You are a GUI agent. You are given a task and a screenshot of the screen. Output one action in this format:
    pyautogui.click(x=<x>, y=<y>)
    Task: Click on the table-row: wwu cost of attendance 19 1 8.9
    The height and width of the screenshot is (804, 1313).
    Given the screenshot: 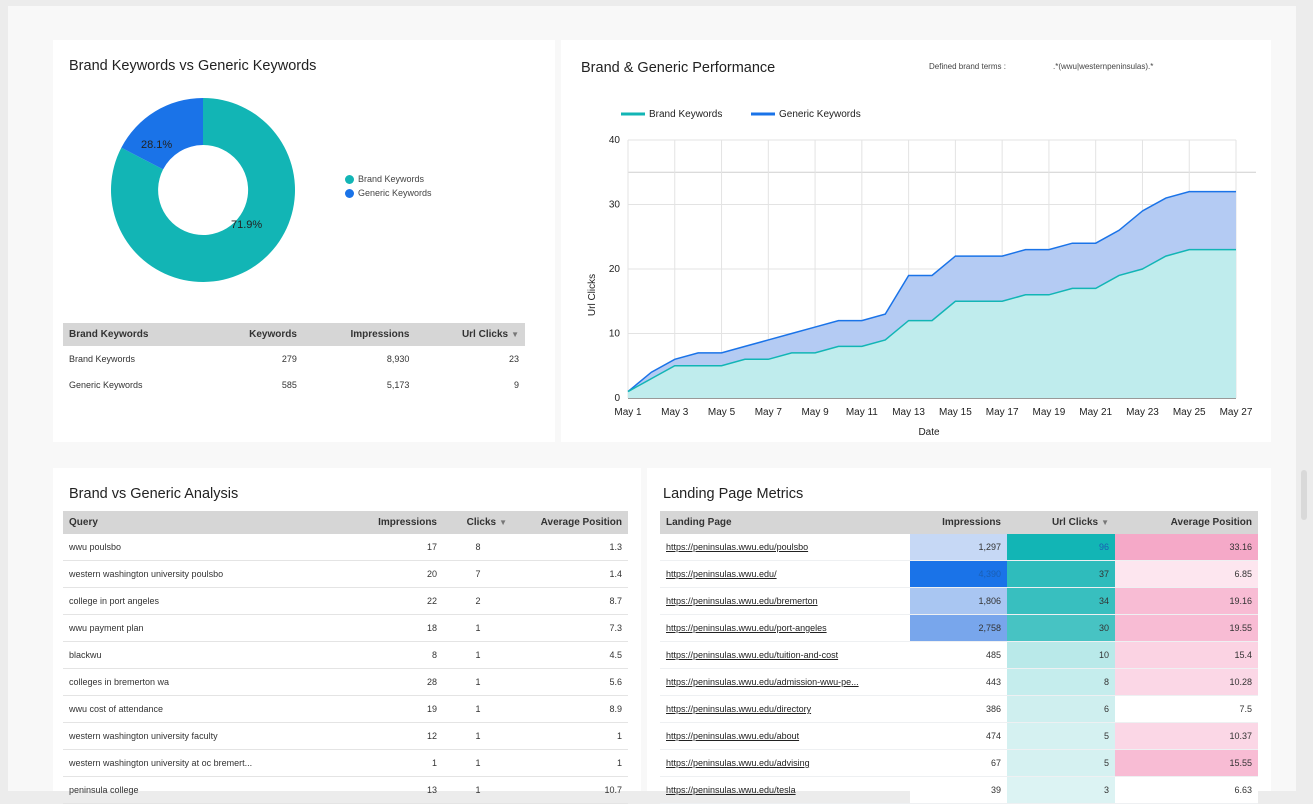 What is the action you would take?
    pyautogui.click(x=345, y=709)
    